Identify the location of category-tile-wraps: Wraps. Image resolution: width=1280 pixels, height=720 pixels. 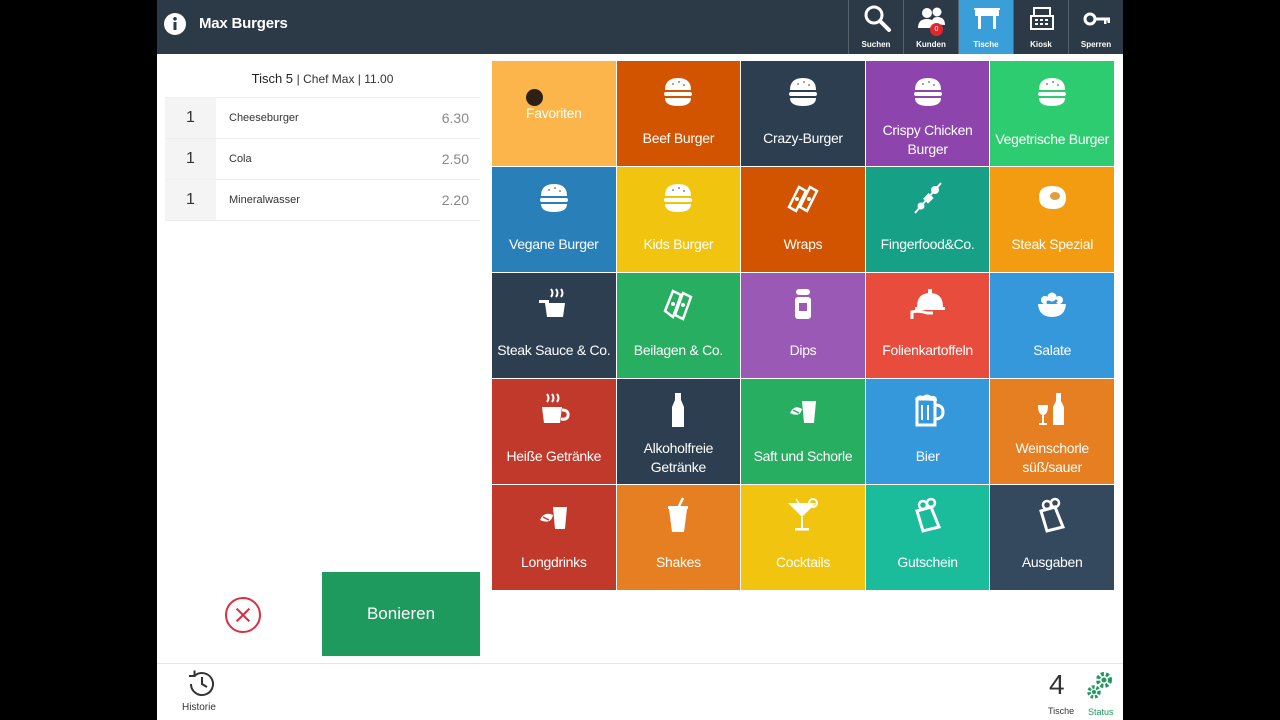
(803, 219).